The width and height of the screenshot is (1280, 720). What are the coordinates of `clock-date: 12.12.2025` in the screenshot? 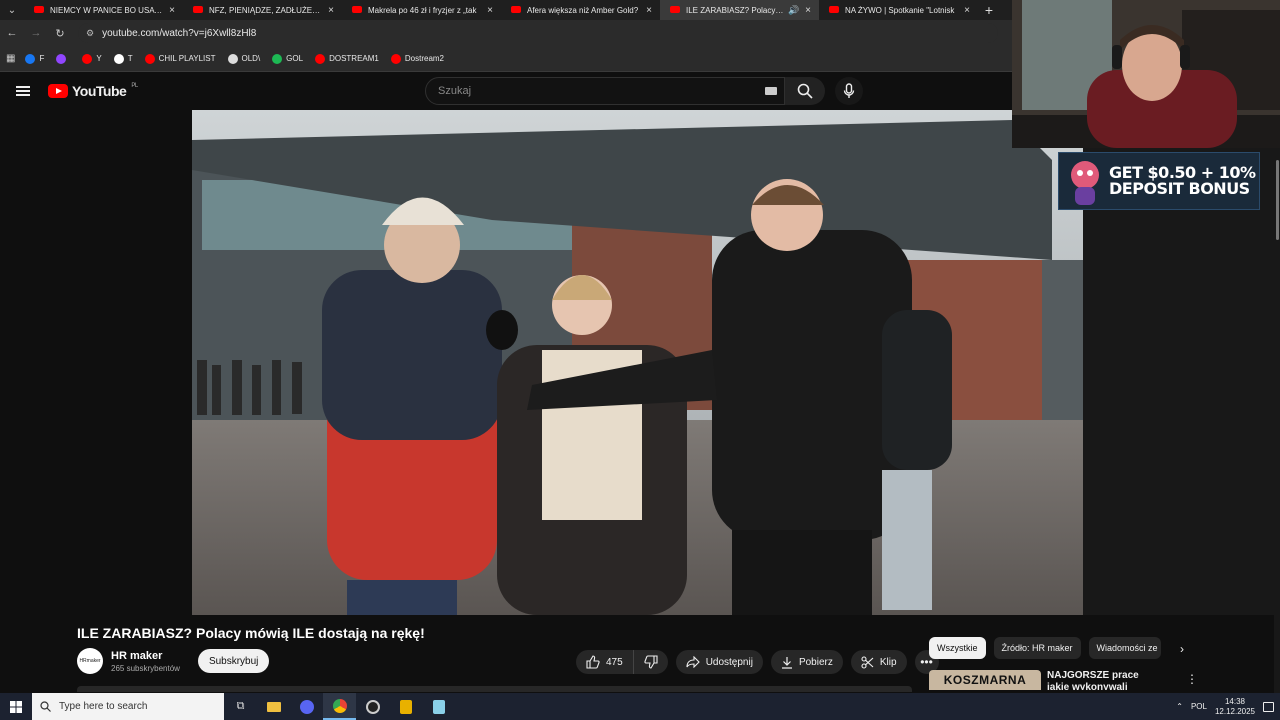 It's located at (1234, 711).